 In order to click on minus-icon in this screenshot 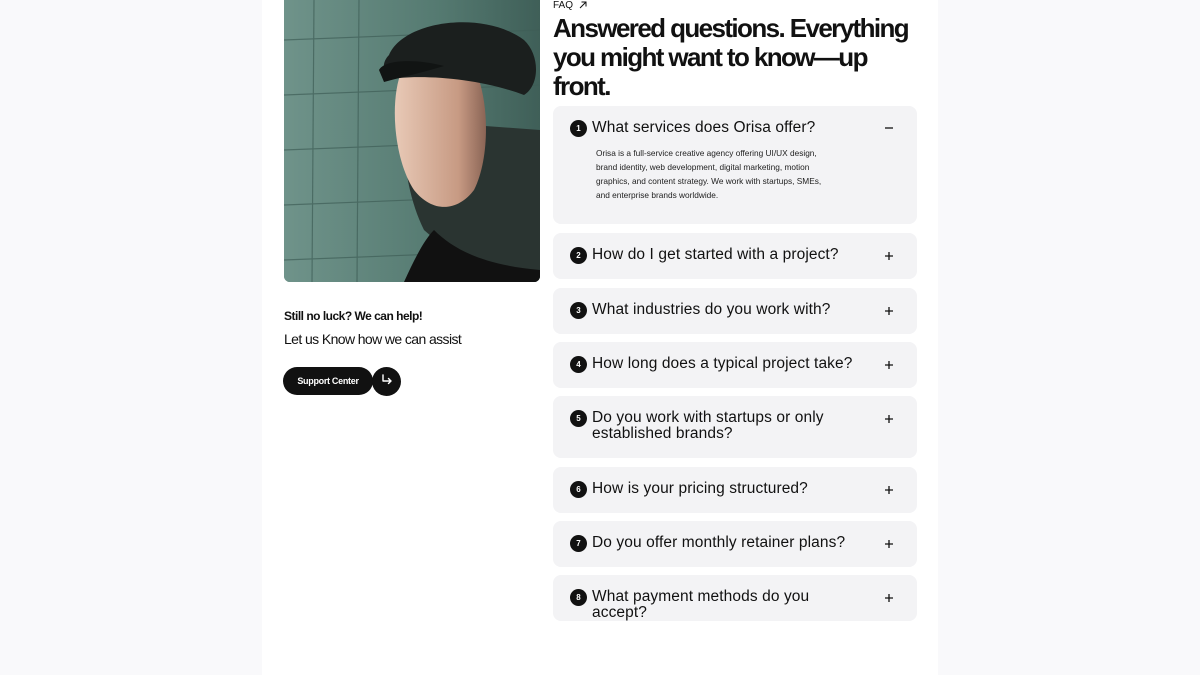, I will do `click(889, 128)`.